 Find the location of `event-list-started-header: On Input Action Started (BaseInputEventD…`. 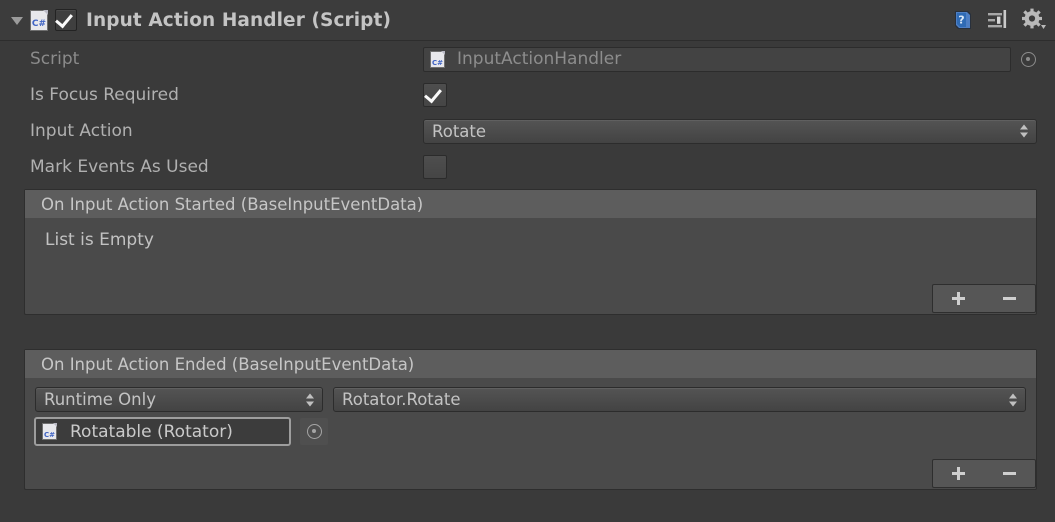

event-list-started-header: On Input Action Started (BaseInputEventD… is located at coordinates (530, 204).